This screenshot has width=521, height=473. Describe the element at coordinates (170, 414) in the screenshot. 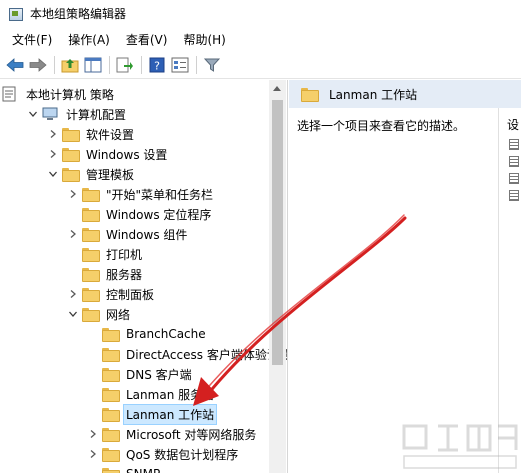

I see `tree-item-label: Lanman 工作站` at that location.